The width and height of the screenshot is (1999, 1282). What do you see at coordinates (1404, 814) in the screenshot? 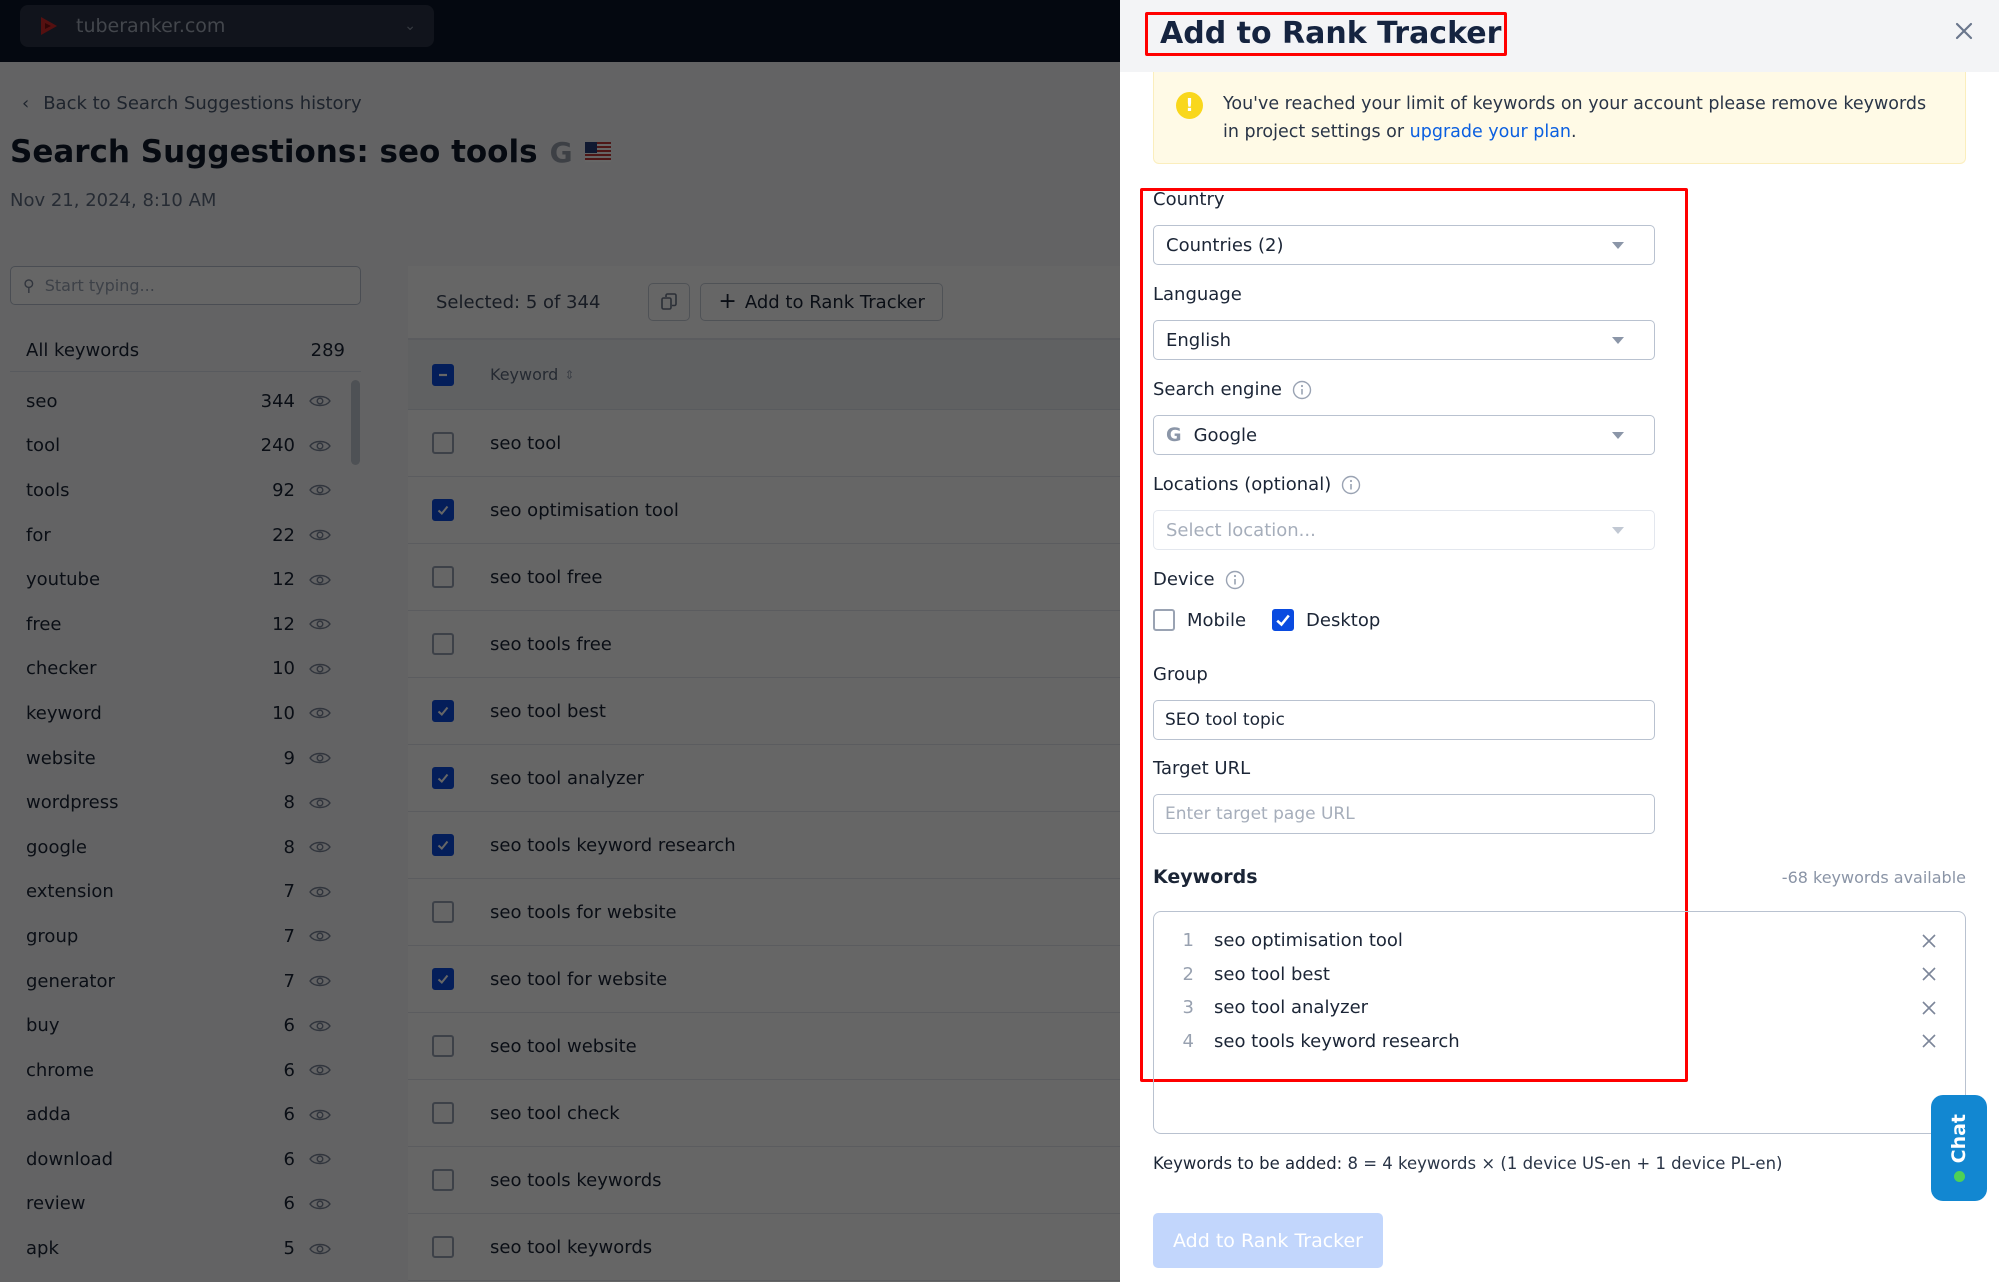
I see `target-url-input` at bounding box center [1404, 814].